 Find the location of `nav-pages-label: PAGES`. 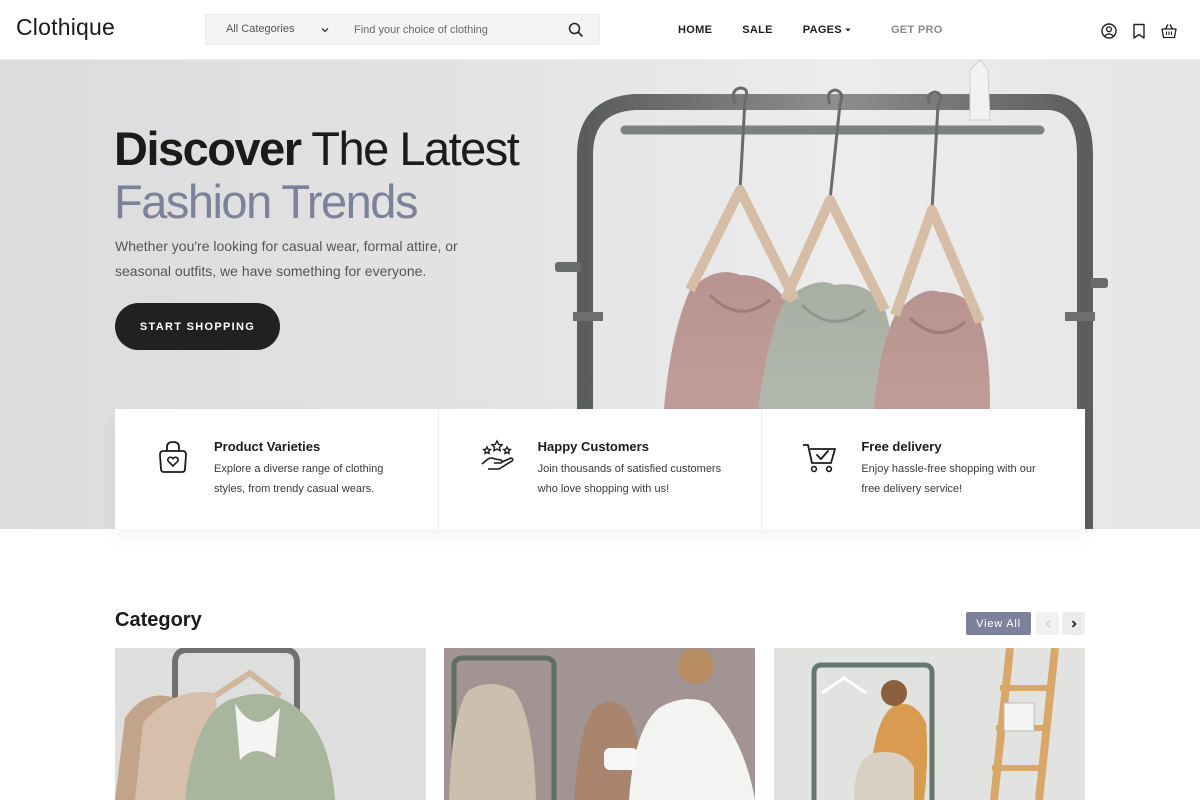

nav-pages-label: PAGES is located at coordinates (822, 30).